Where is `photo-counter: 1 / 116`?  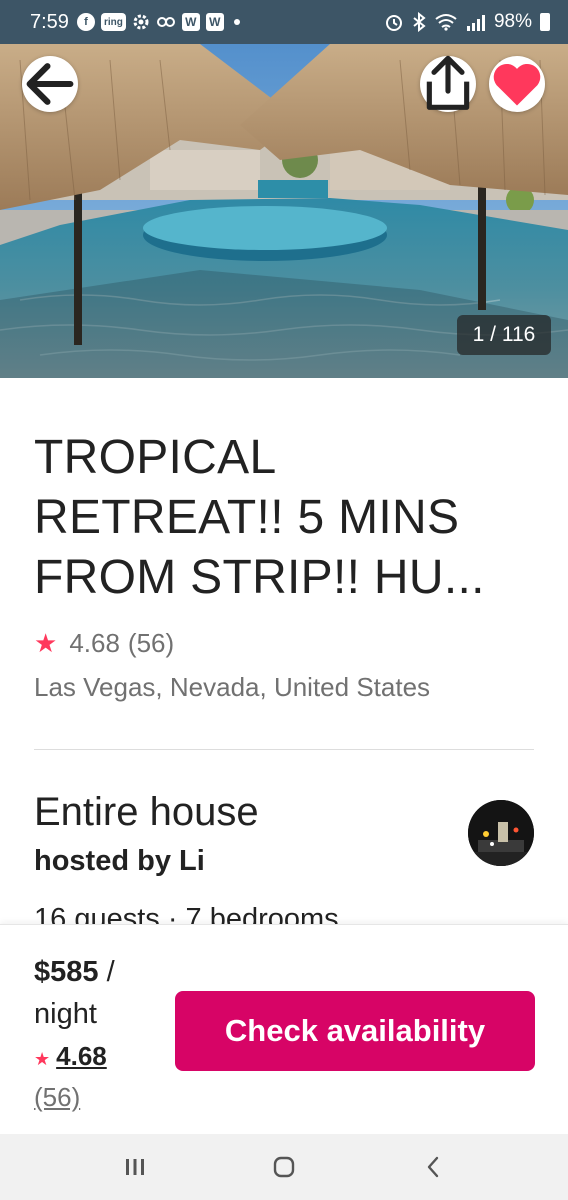
photo-counter: 1 / 116 is located at coordinates (504, 335).